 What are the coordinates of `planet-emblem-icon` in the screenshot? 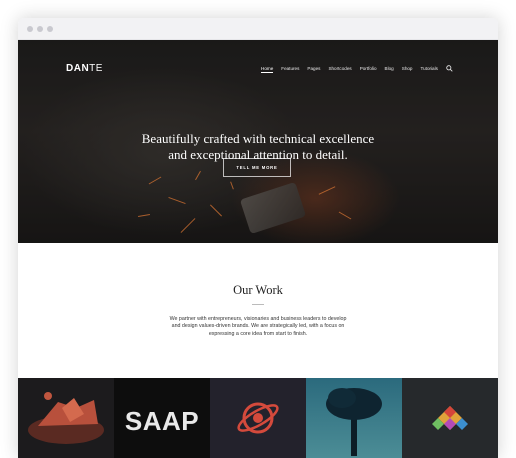 It's located at (258, 418).